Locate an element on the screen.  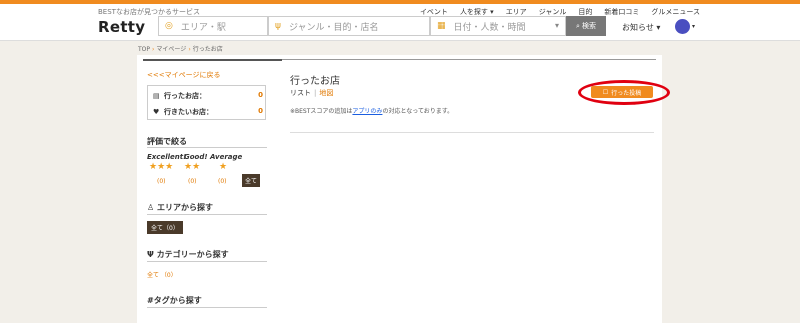
breadcrumb: TOP › マイページ › 行ったお店 is located at coordinates (180, 48).